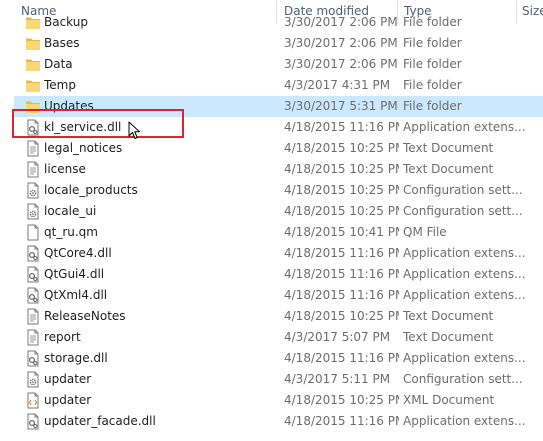  What do you see at coordinates (78, 253) in the screenshot?
I see `file-name: QtCore4.dll` at bounding box center [78, 253].